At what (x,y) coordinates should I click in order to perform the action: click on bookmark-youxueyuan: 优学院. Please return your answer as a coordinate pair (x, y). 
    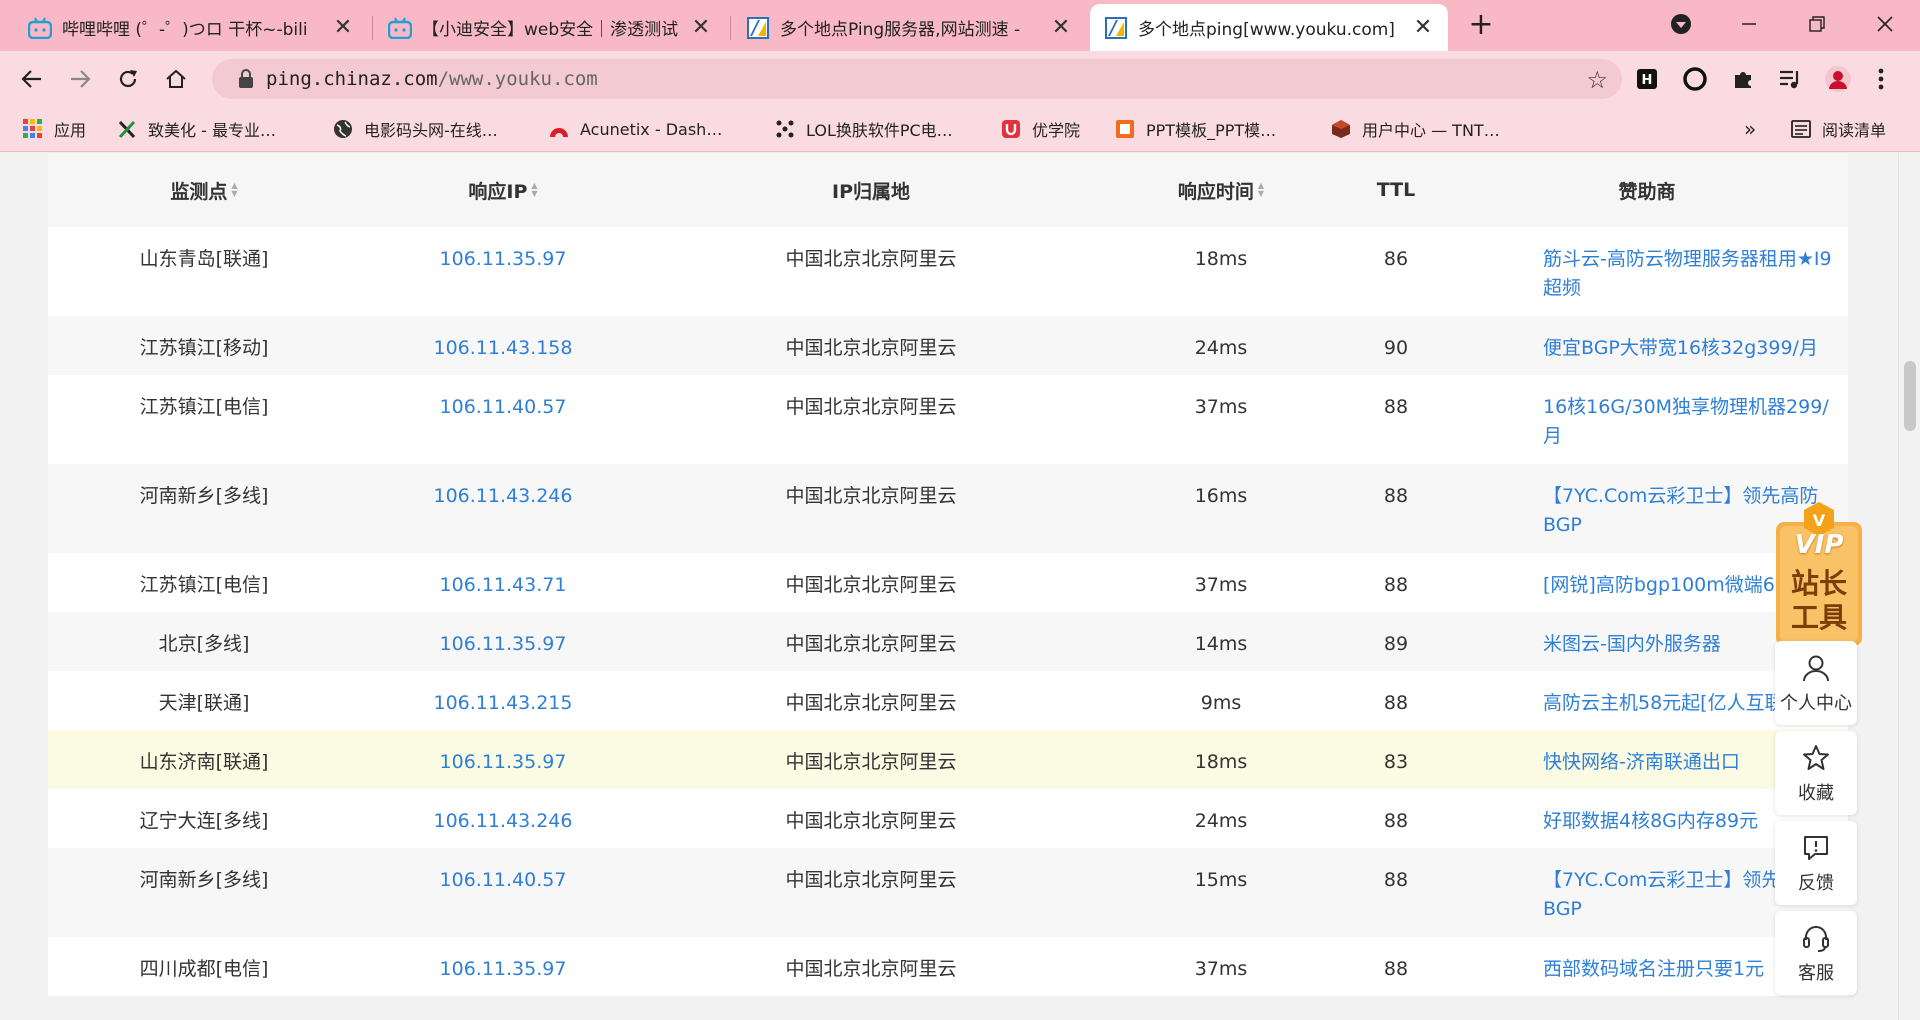
    Looking at the image, I should click on (1040, 129).